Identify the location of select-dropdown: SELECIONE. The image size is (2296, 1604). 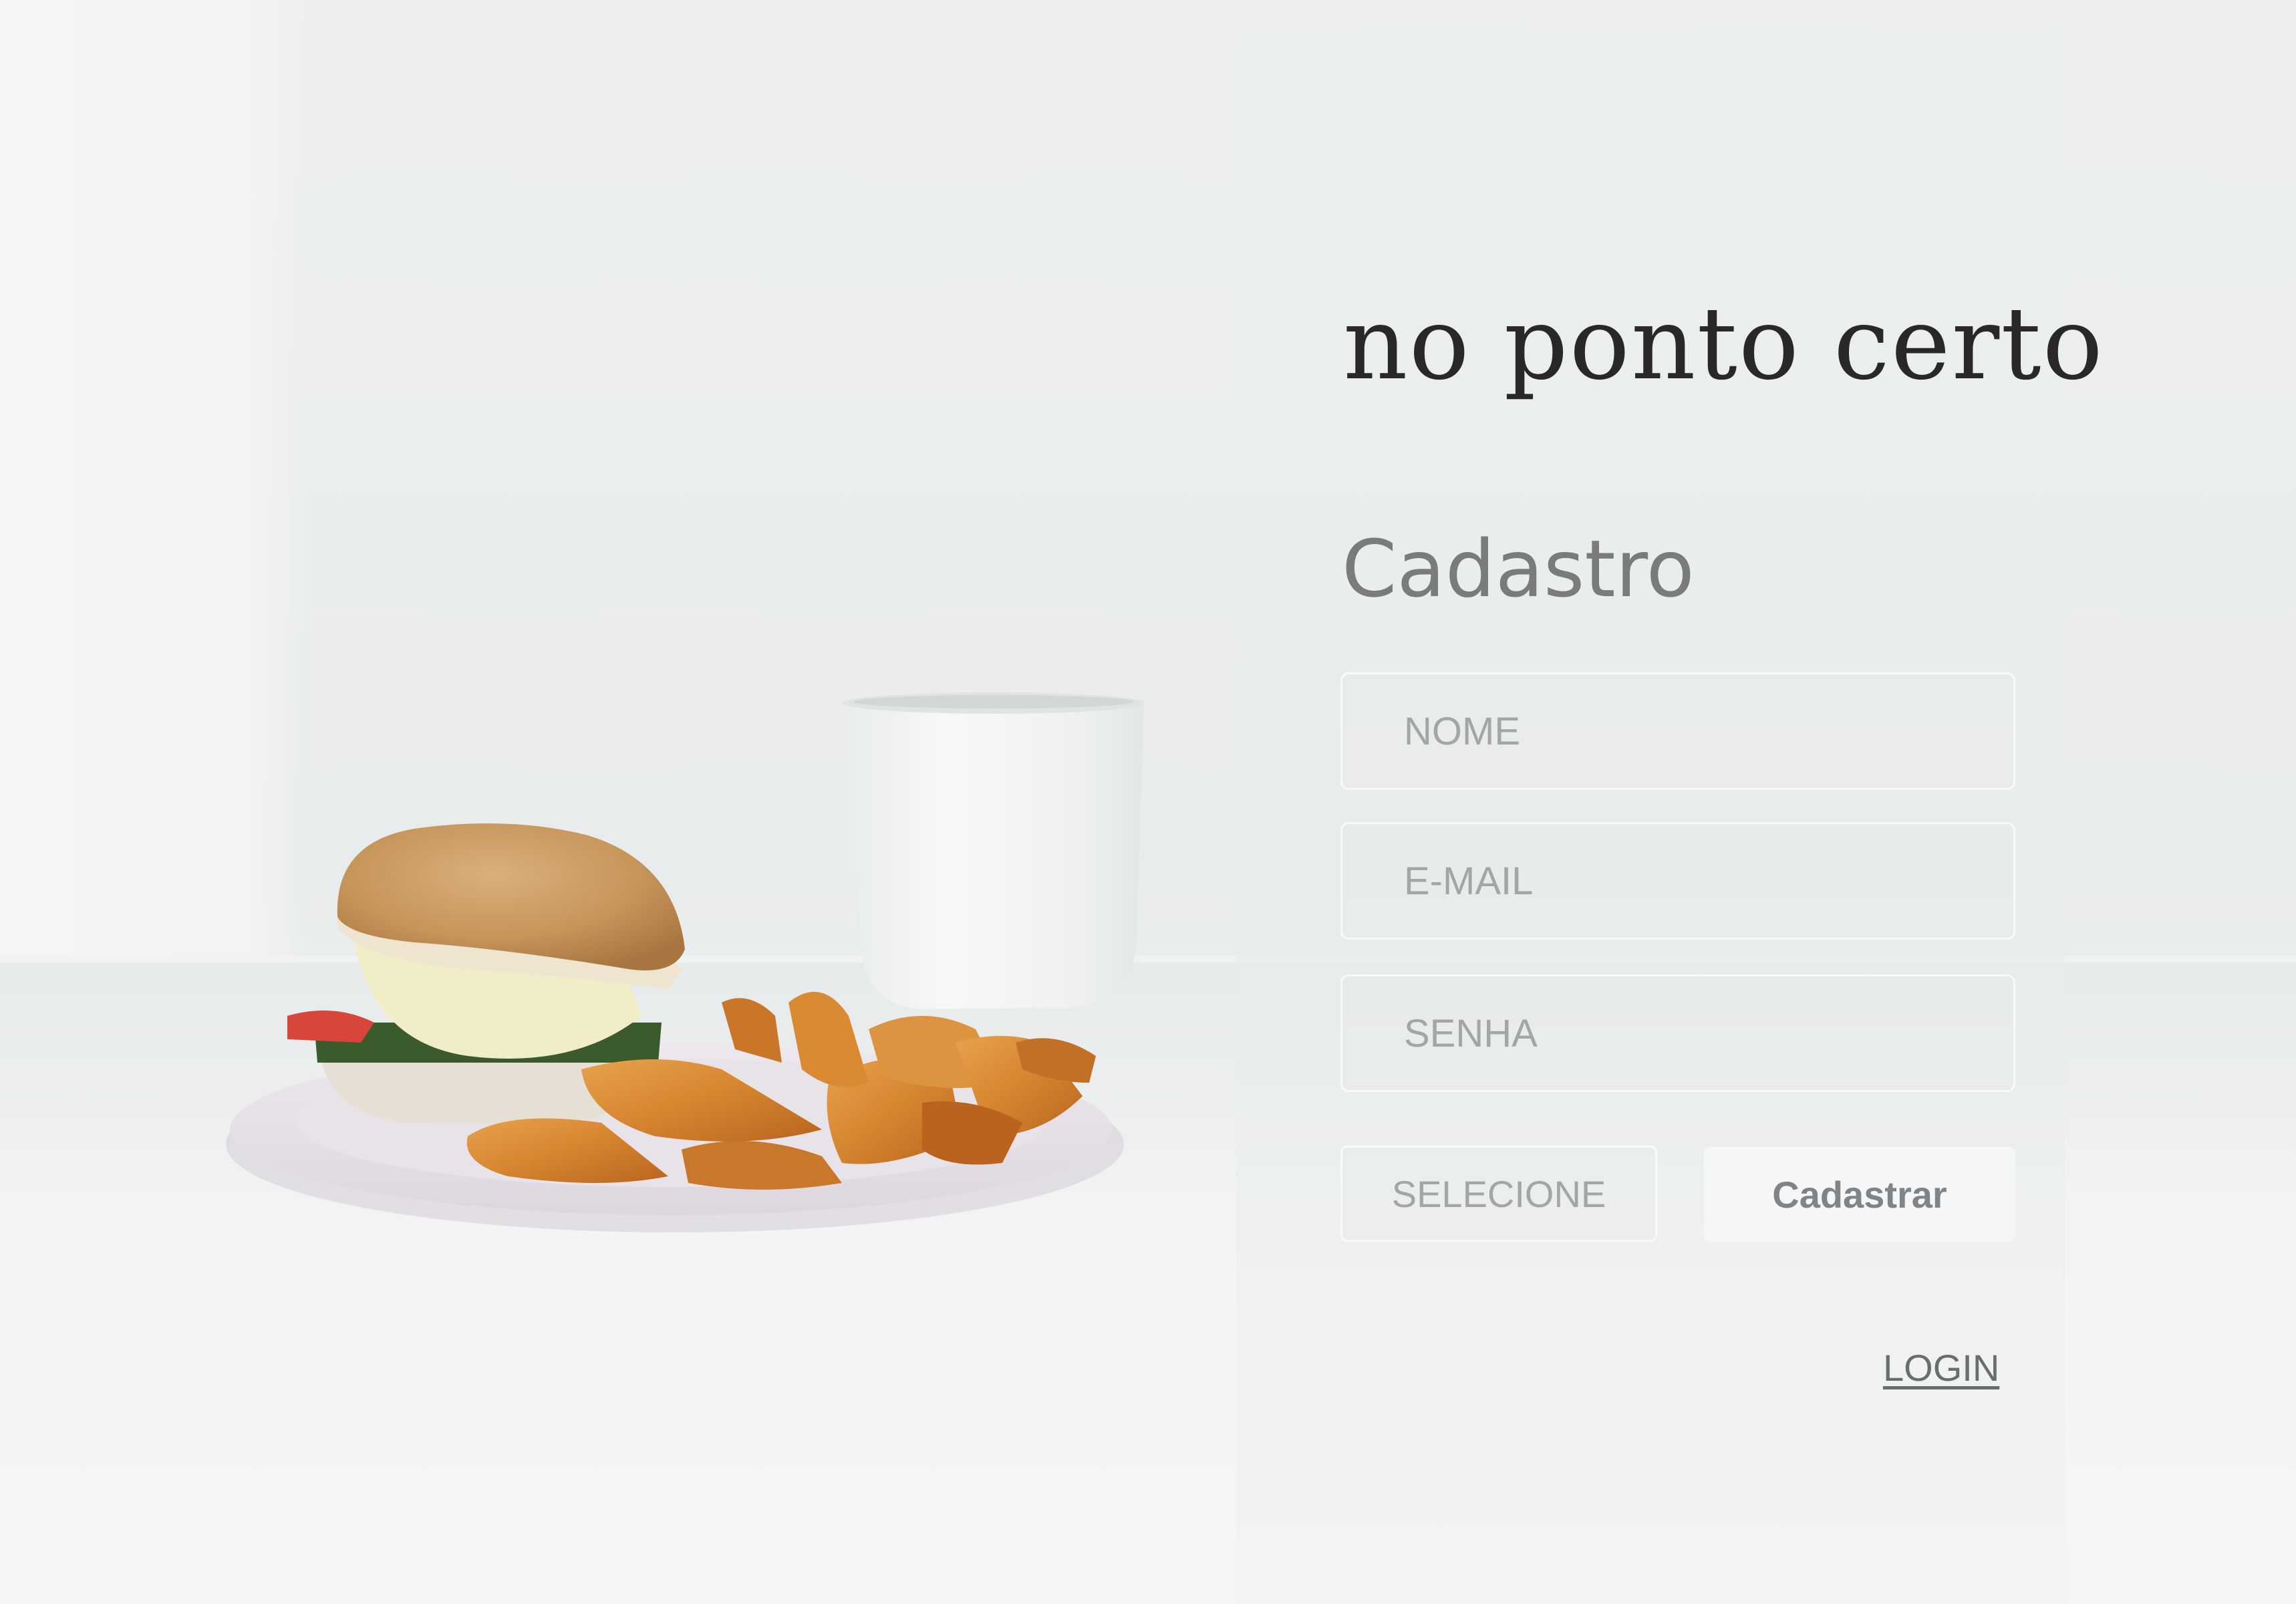
(1498, 1194).